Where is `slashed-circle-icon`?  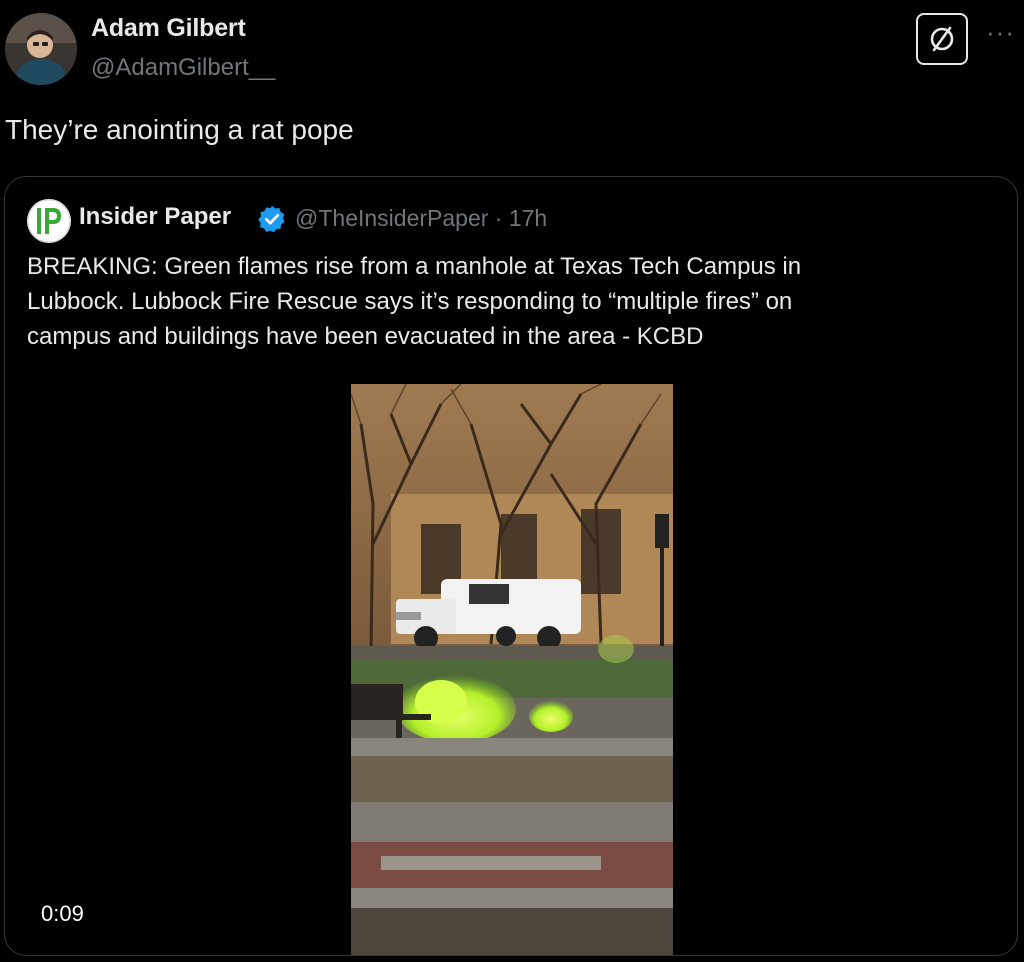 slashed-circle-icon is located at coordinates (942, 39).